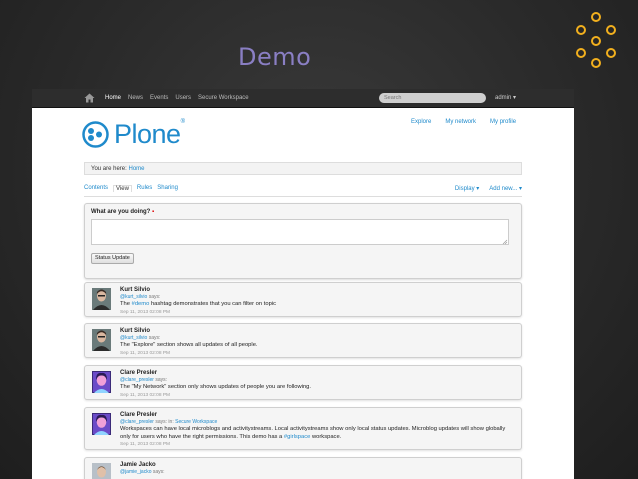 This screenshot has width=638, height=479. Describe the element at coordinates (136, 169) in the screenshot. I see `breadcrumb-home: Home` at that location.